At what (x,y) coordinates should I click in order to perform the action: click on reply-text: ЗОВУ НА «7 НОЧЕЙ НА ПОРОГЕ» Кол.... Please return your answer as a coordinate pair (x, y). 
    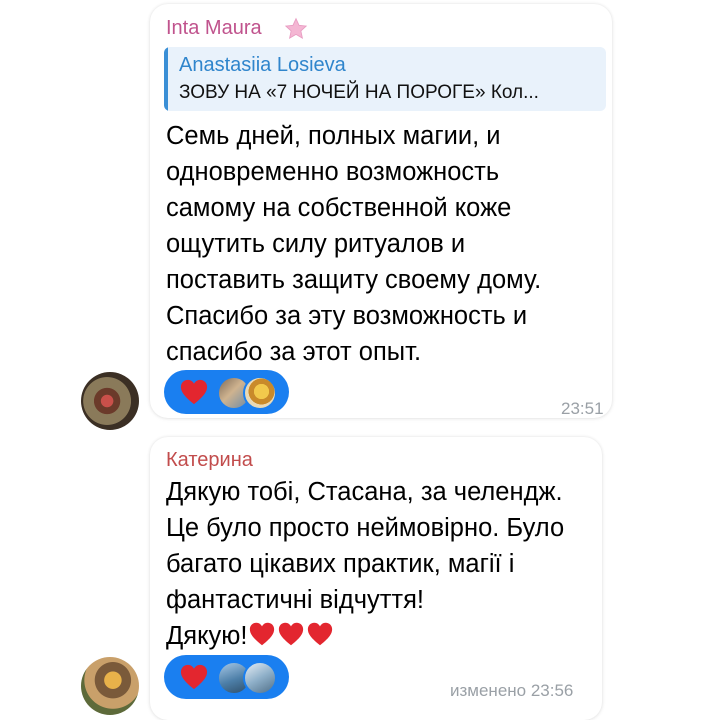
    Looking at the image, I should click on (359, 92).